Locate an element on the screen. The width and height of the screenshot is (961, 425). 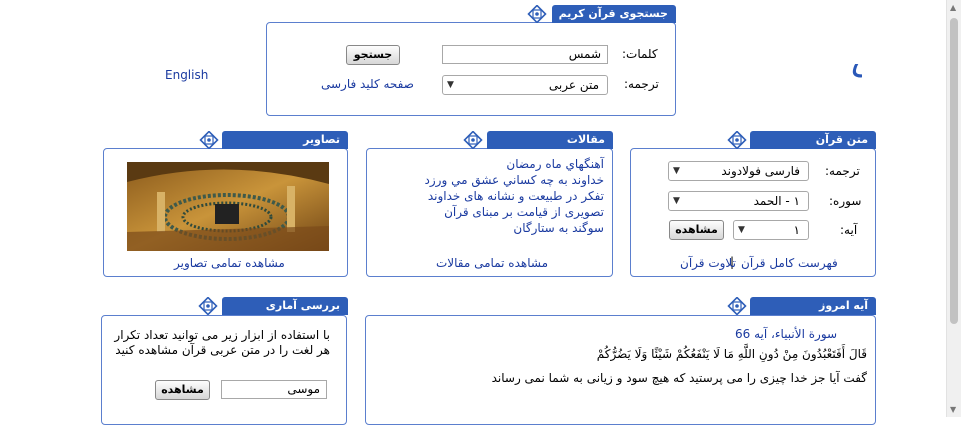
logo: پارس قرآن is located at coordinates (836, 58).